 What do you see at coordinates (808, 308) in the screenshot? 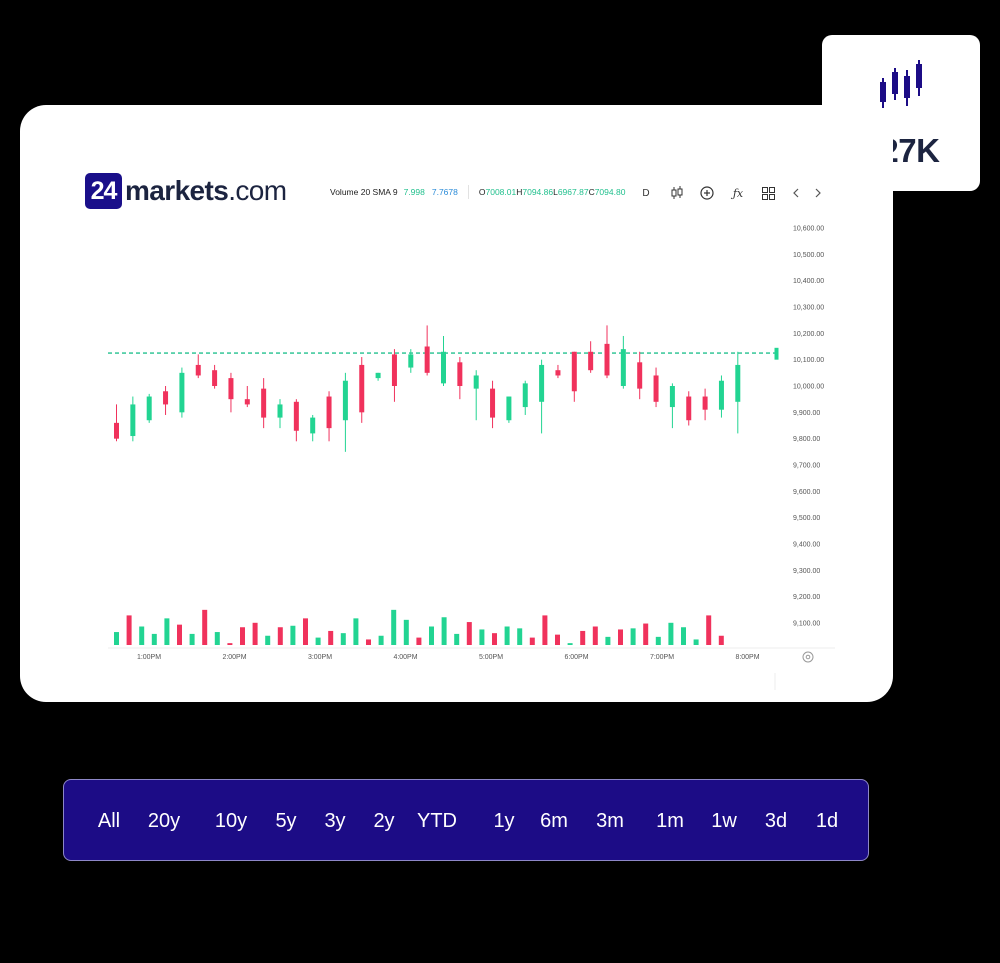
I see `y-tick-label: 10,300.00` at bounding box center [808, 308].